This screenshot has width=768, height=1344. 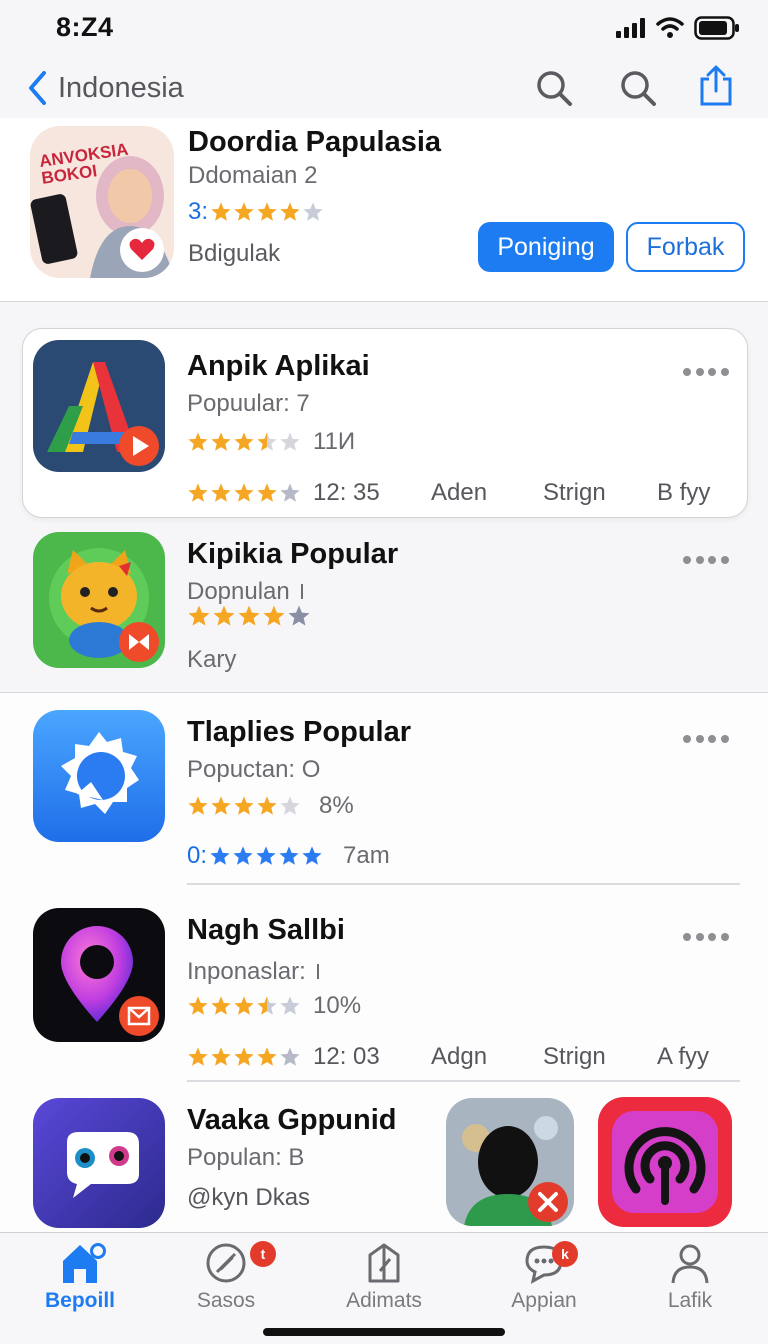 I want to click on tab-lafik: Lafik, so click(x=690, y=1277).